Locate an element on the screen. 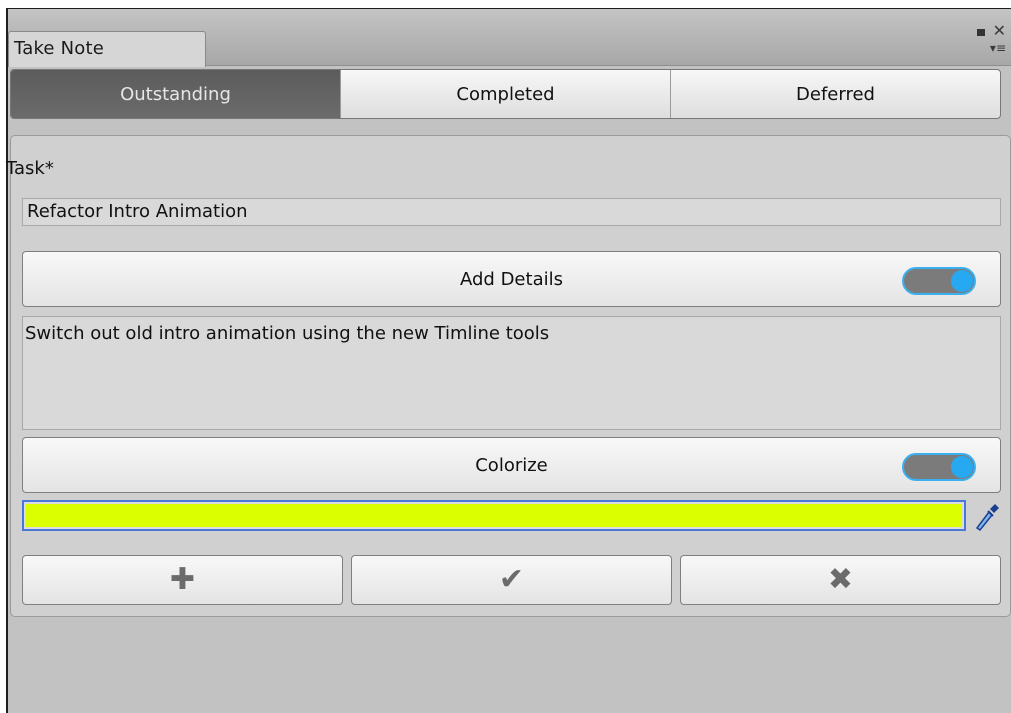 The width and height of the screenshot is (1011, 713). color-swatch is located at coordinates (494, 515).